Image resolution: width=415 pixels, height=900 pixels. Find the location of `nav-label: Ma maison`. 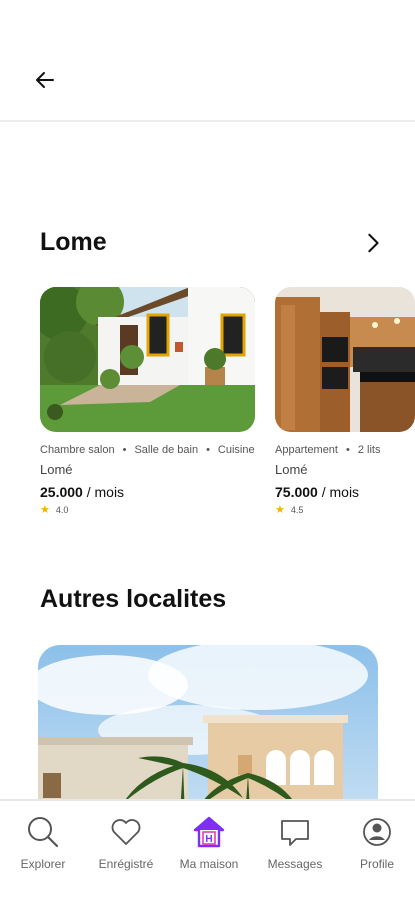

nav-label: Ma maison is located at coordinates (209, 864).